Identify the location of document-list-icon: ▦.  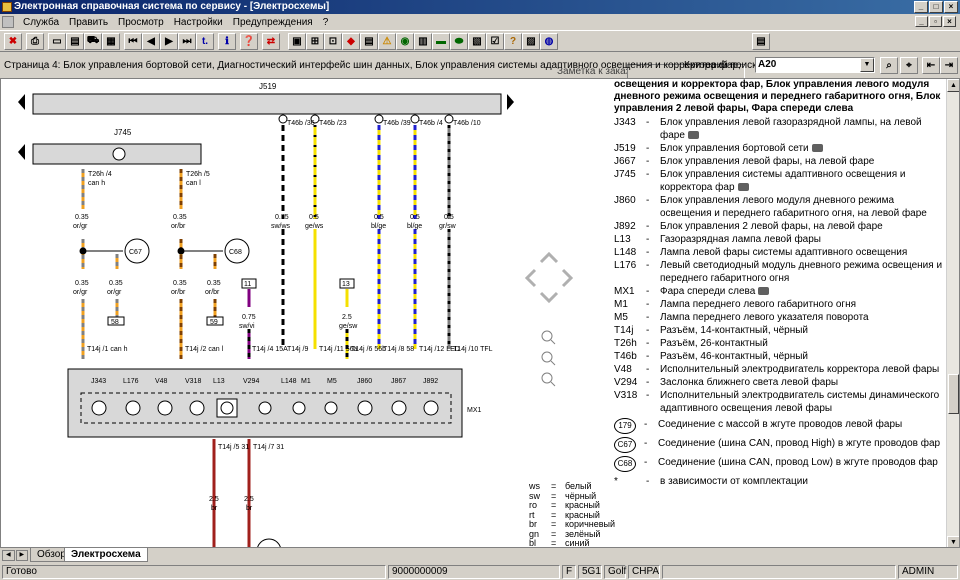
(111, 41).